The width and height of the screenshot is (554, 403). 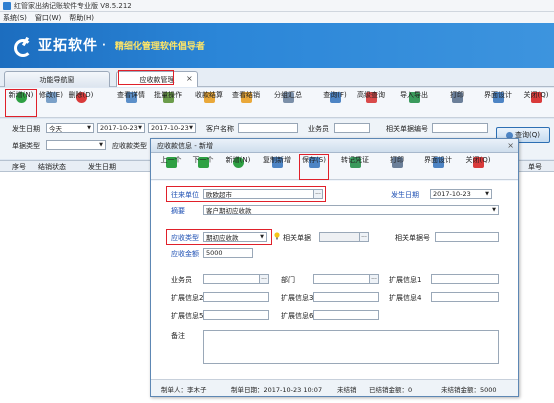 What do you see at coordinates (371, 103) in the screenshot?
I see `advanced-query-button: 高级查询` at bounding box center [371, 103].